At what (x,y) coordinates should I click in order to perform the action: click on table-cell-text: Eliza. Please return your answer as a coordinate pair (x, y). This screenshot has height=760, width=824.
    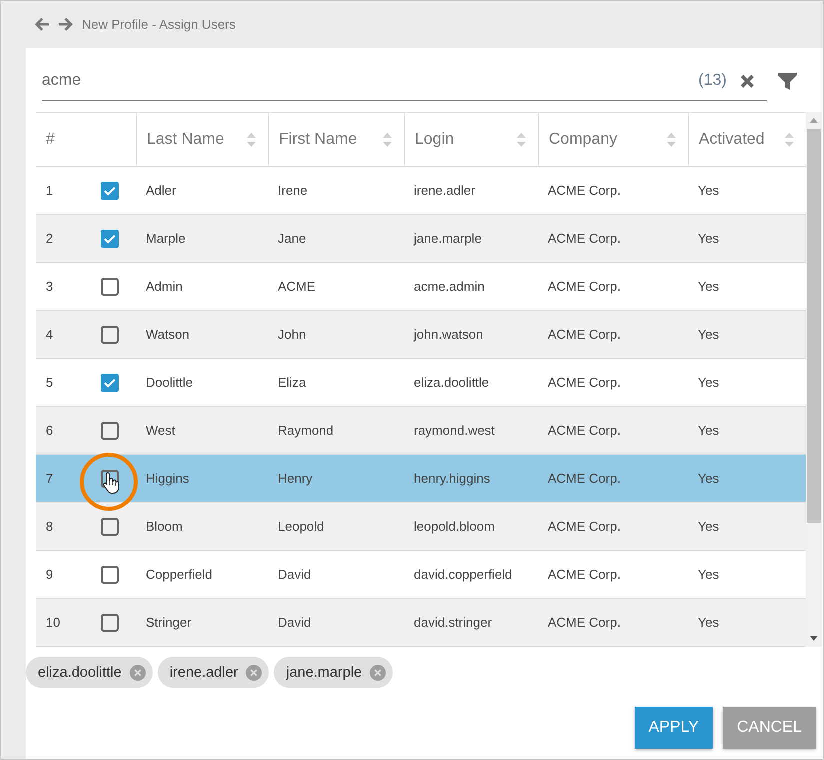
    Looking at the image, I should click on (292, 383).